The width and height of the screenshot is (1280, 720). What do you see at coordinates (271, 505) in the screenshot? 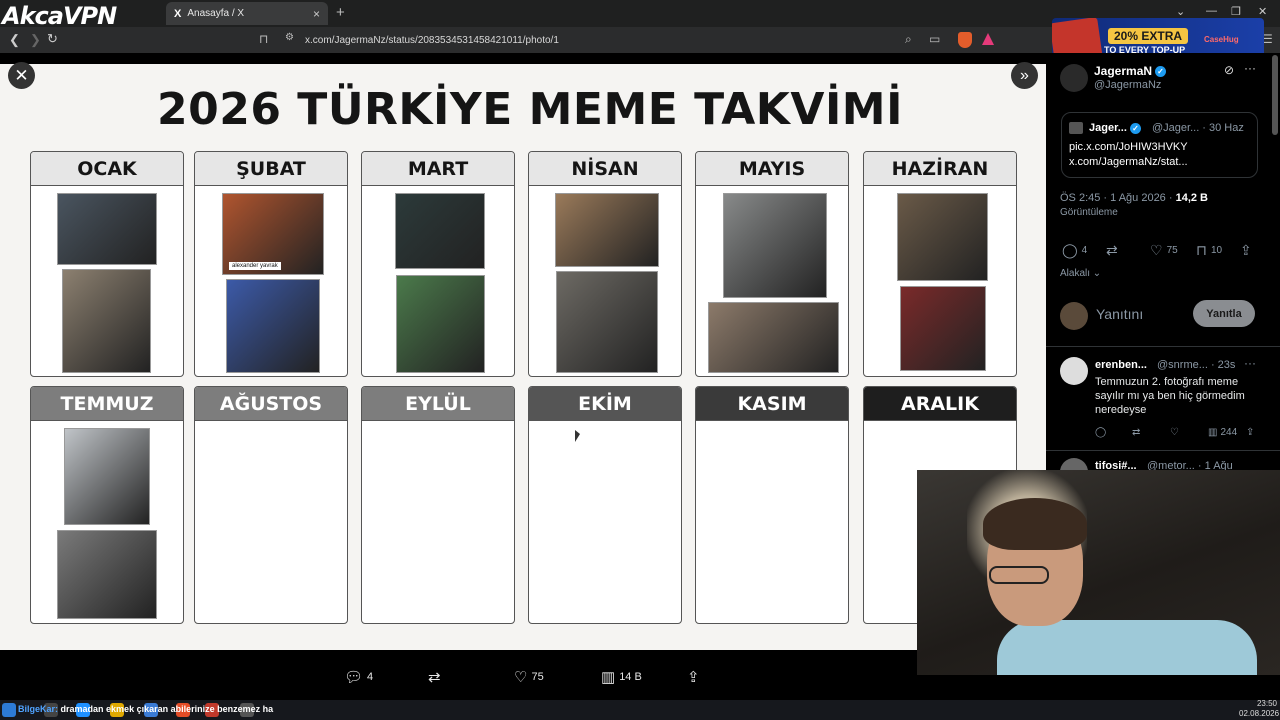
I see `month-cell-8: AĞUSTOS` at bounding box center [271, 505].